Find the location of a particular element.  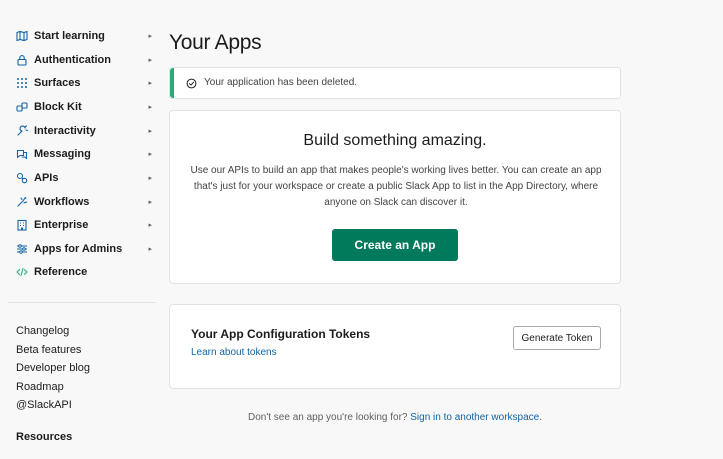

sidebar-item-start-learning: Start learning ▸ is located at coordinates (84, 36).